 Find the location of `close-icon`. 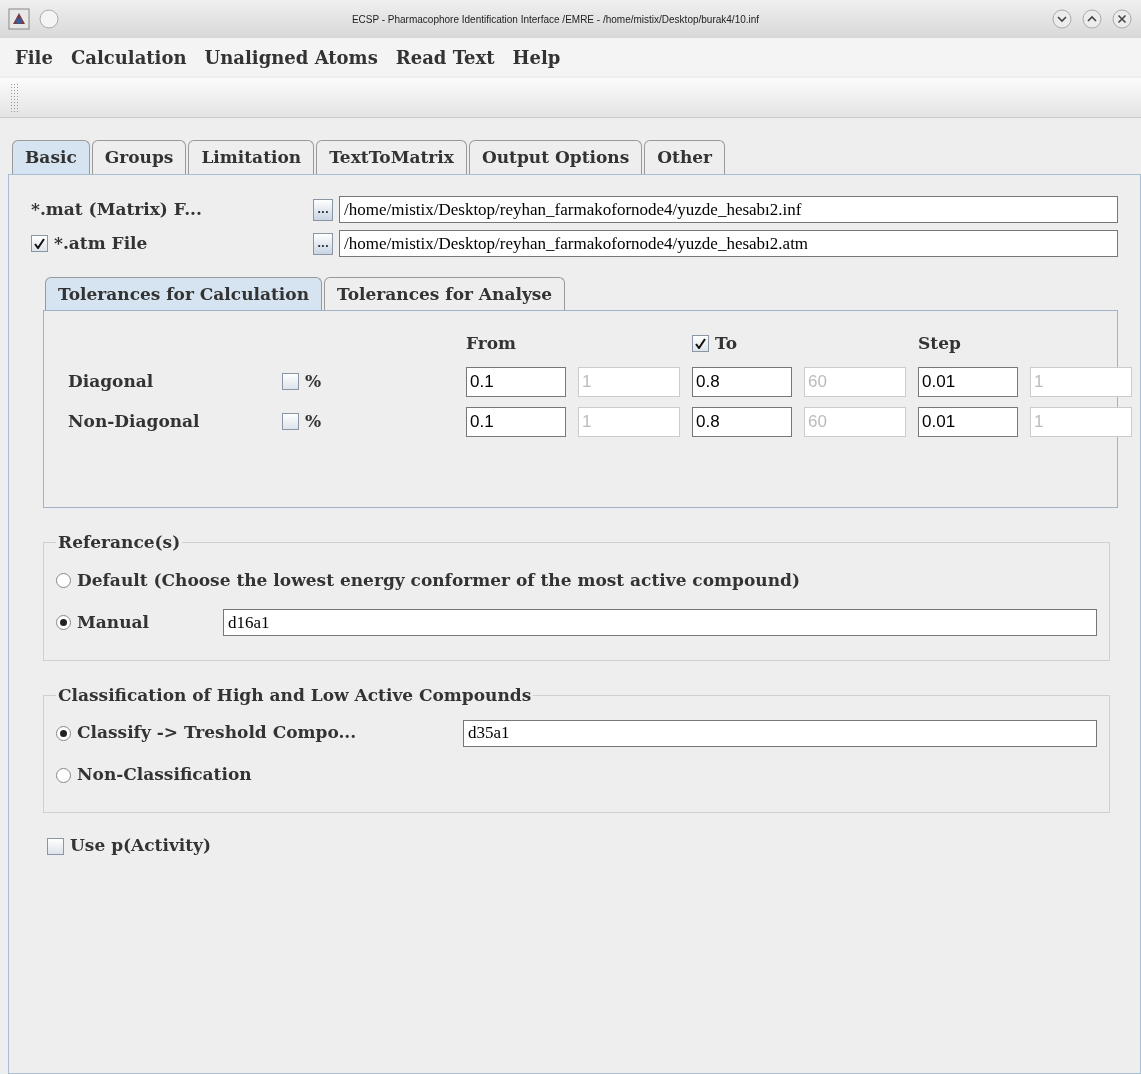

close-icon is located at coordinates (1122, 19).